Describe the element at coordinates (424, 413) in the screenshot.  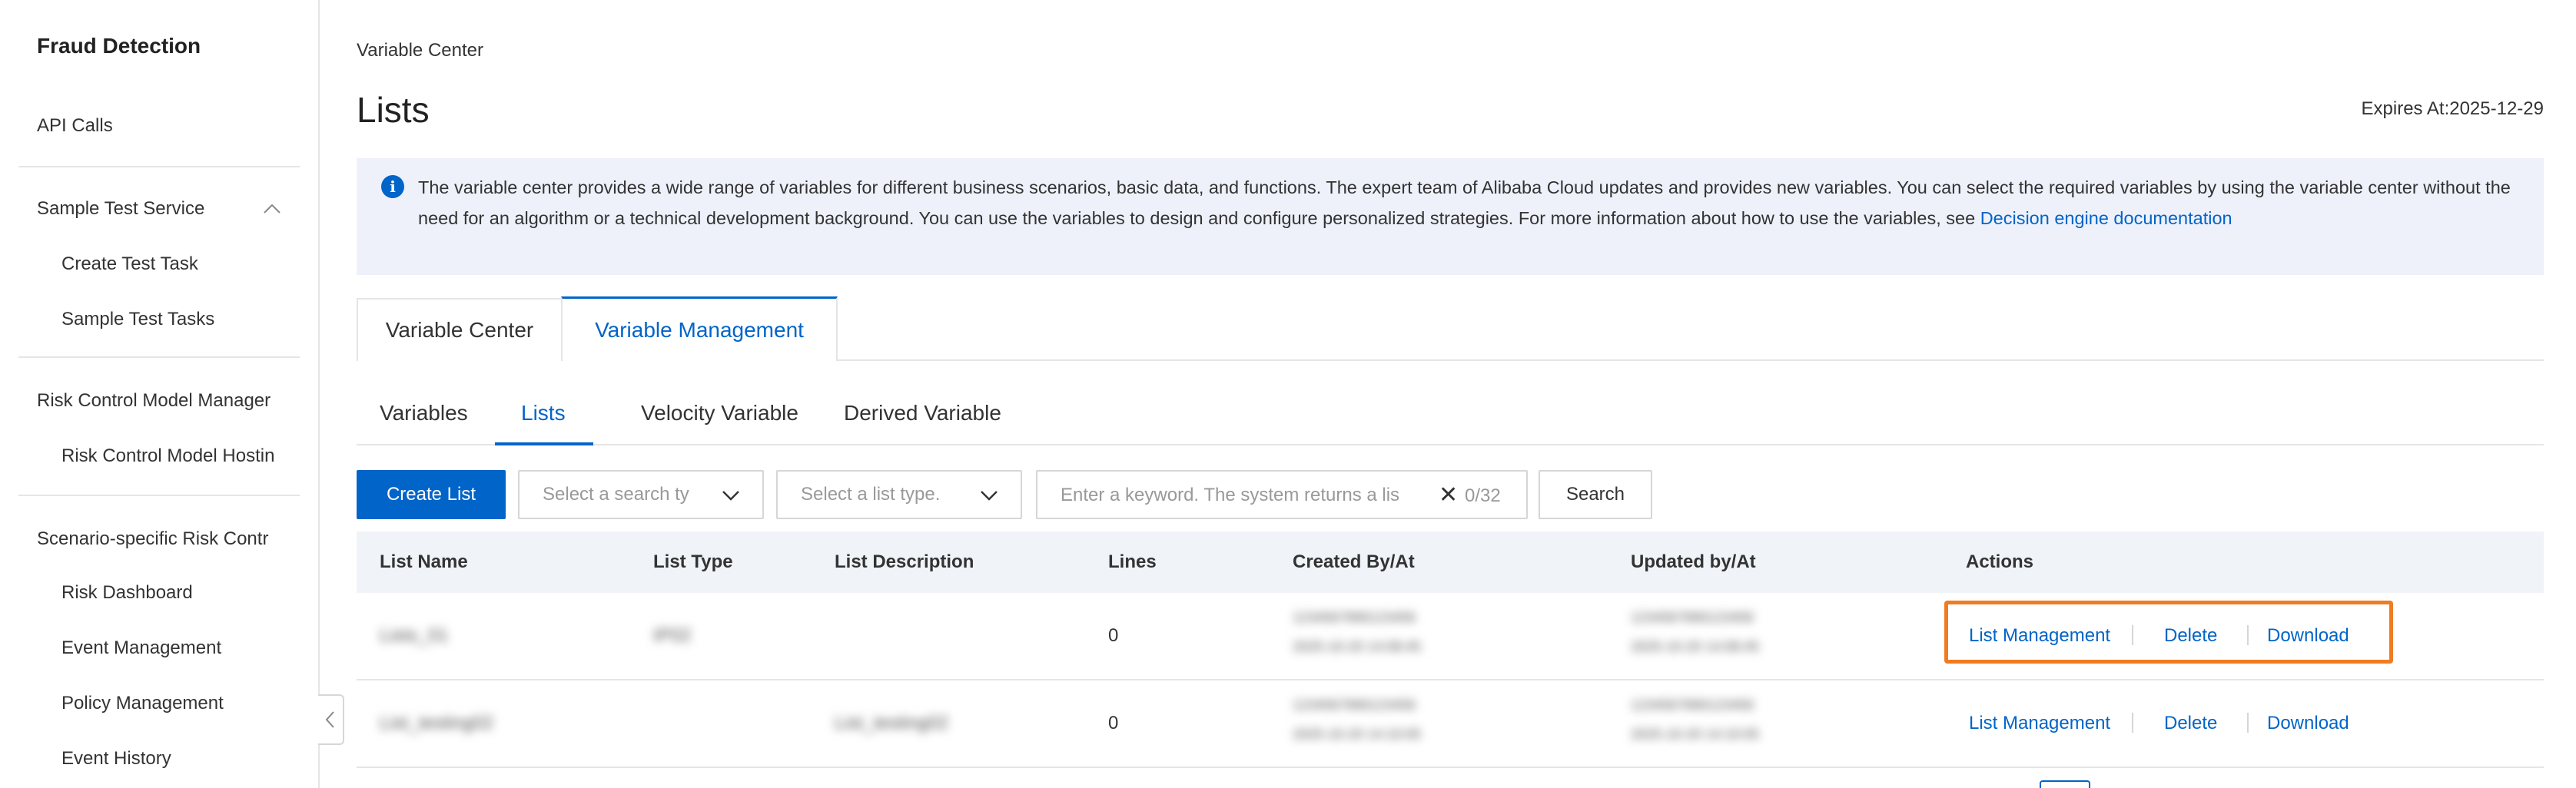
I see `tab-variables: Variables` at that location.